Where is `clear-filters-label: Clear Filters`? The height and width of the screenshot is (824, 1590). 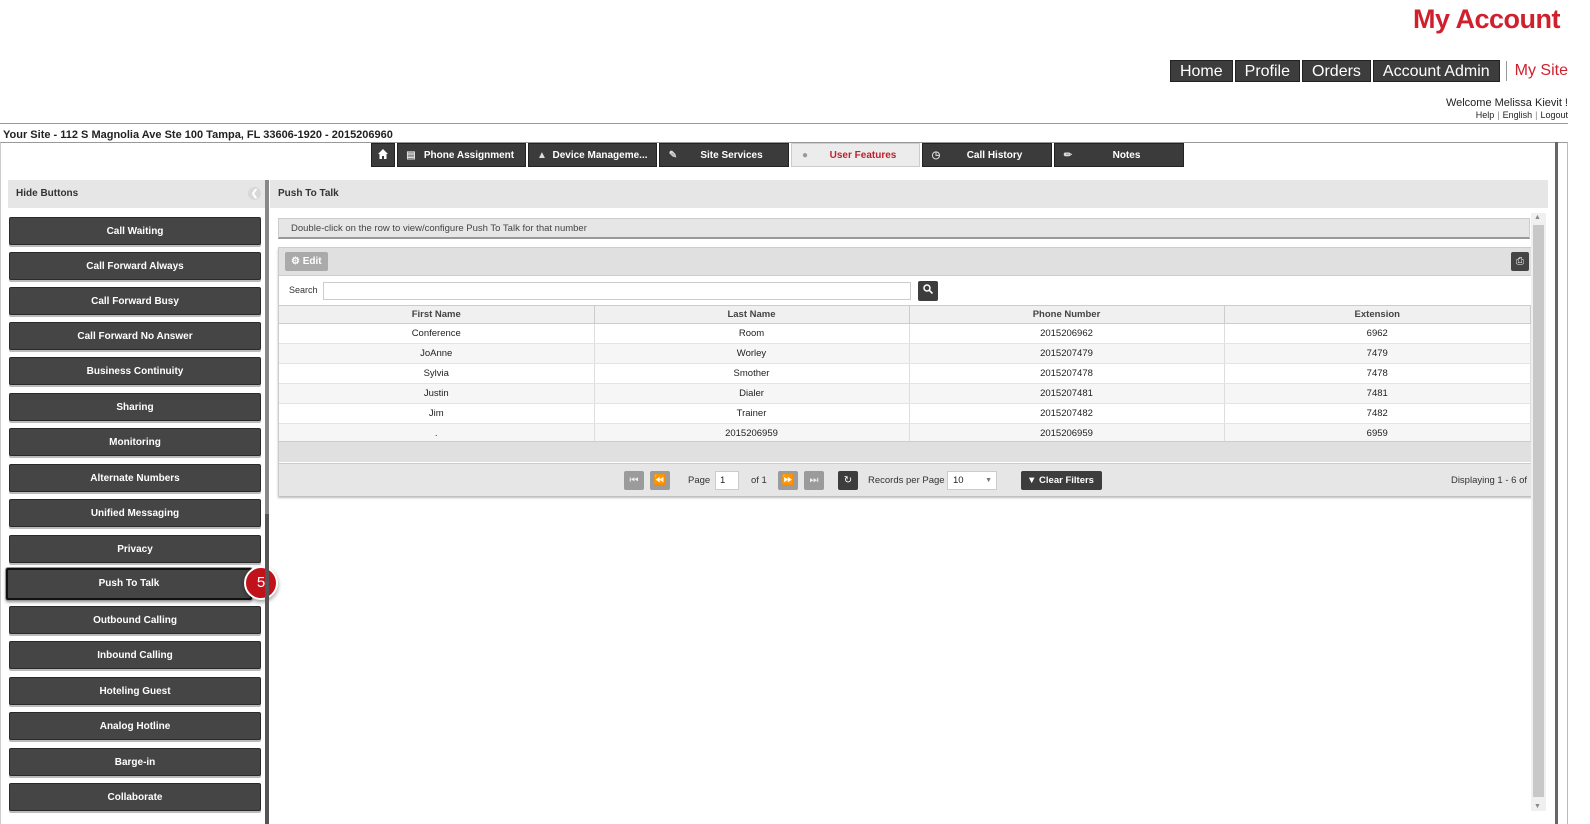 clear-filters-label: Clear Filters is located at coordinates (1066, 480).